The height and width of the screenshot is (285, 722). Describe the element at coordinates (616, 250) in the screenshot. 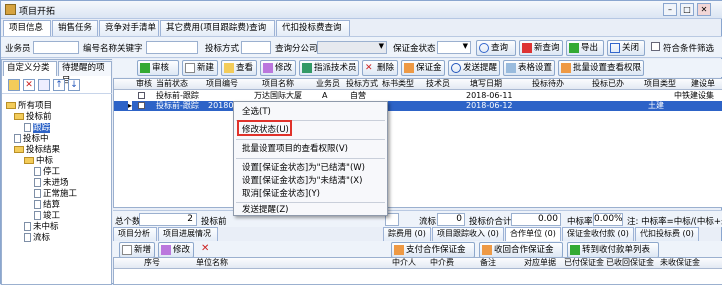

I see `goto-payments-label: 转到收付款单列表` at that location.